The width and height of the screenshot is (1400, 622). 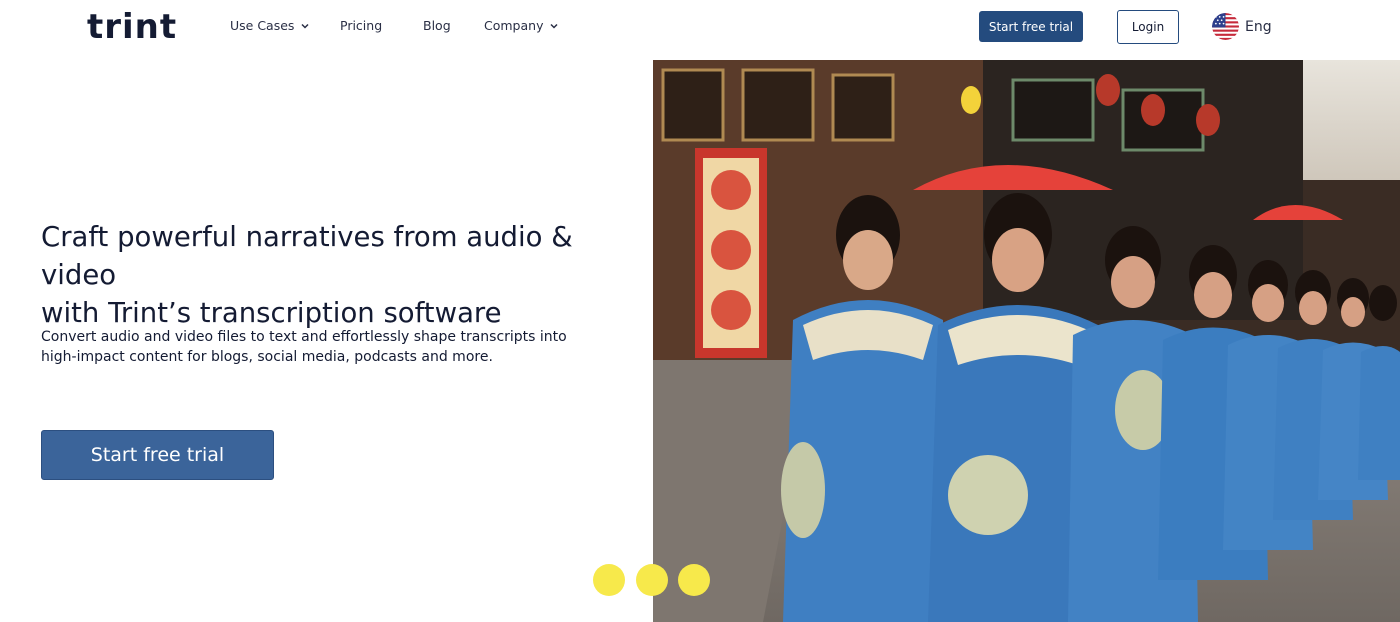 I want to click on nav-company-label: Company, so click(x=514, y=25).